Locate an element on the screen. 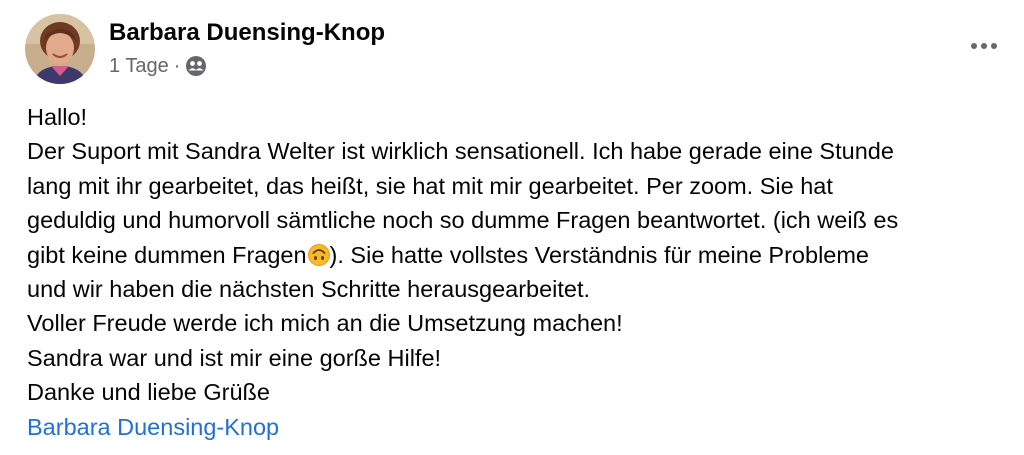 This screenshot has height=455, width=1024. avatar-image is located at coordinates (60, 49).